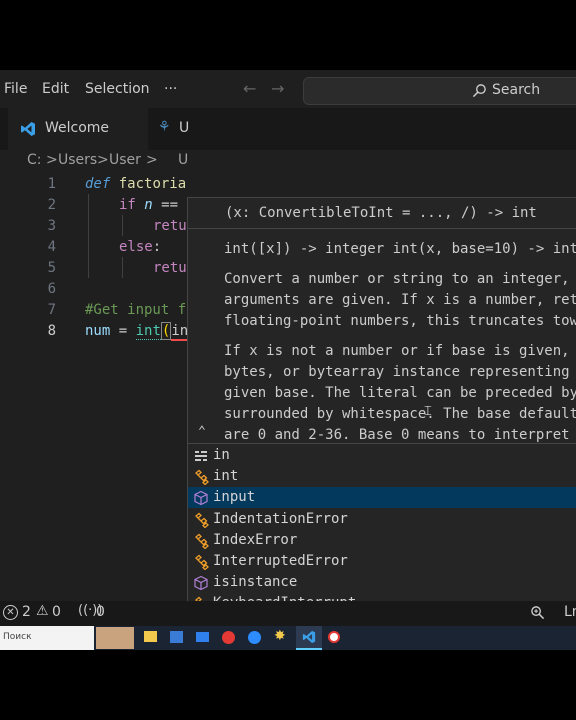 This screenshot has width=576, height=720. I want to click on code-line-4: else:, so click(140, 247).